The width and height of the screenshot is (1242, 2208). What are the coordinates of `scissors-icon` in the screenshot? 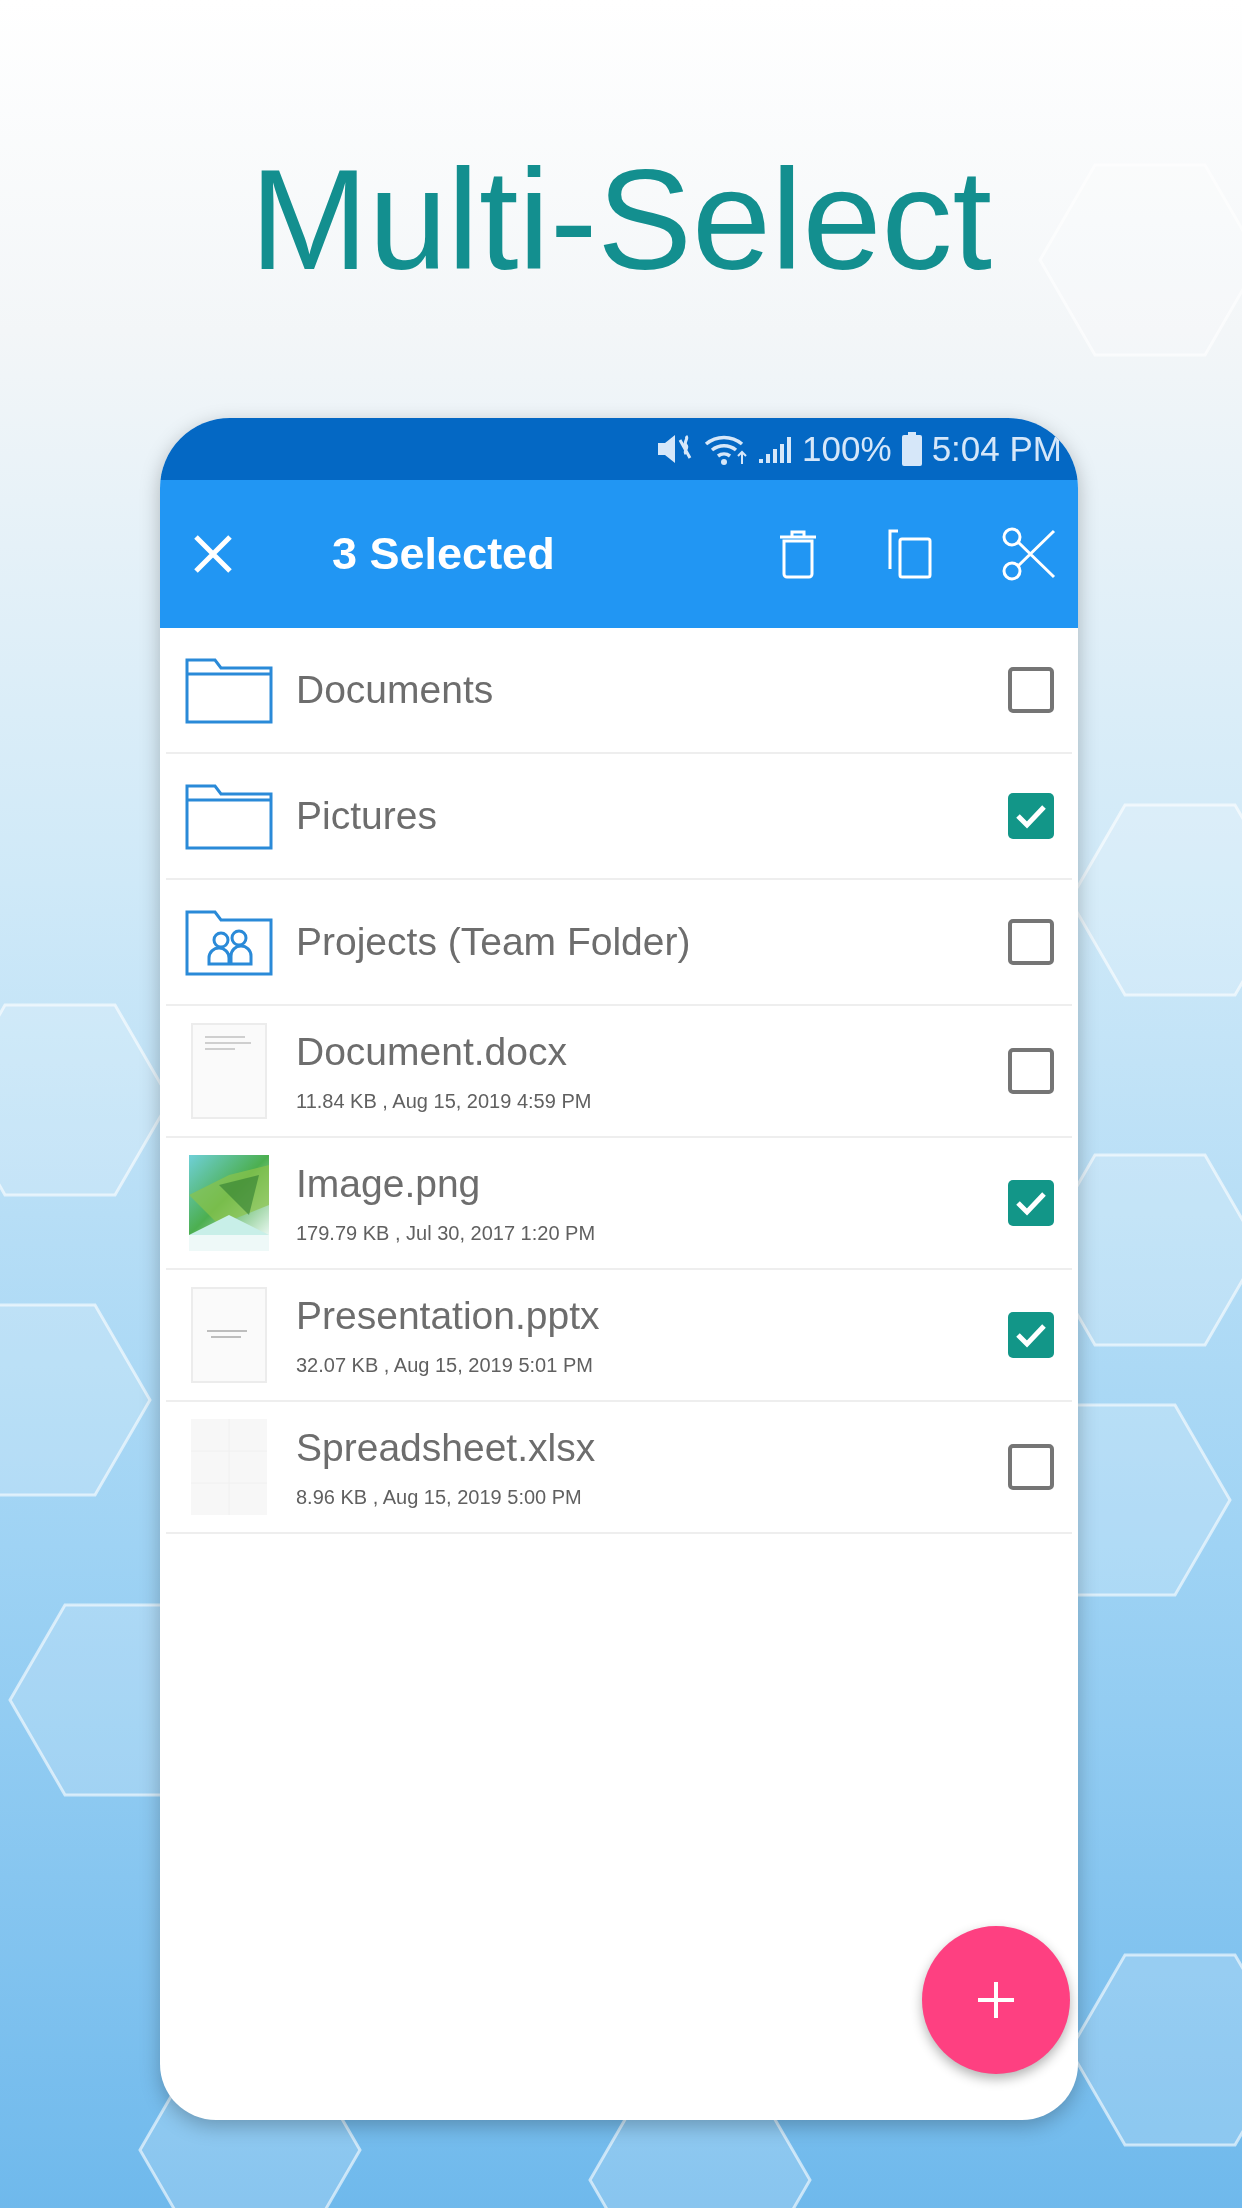 It's located at (1029, 554).